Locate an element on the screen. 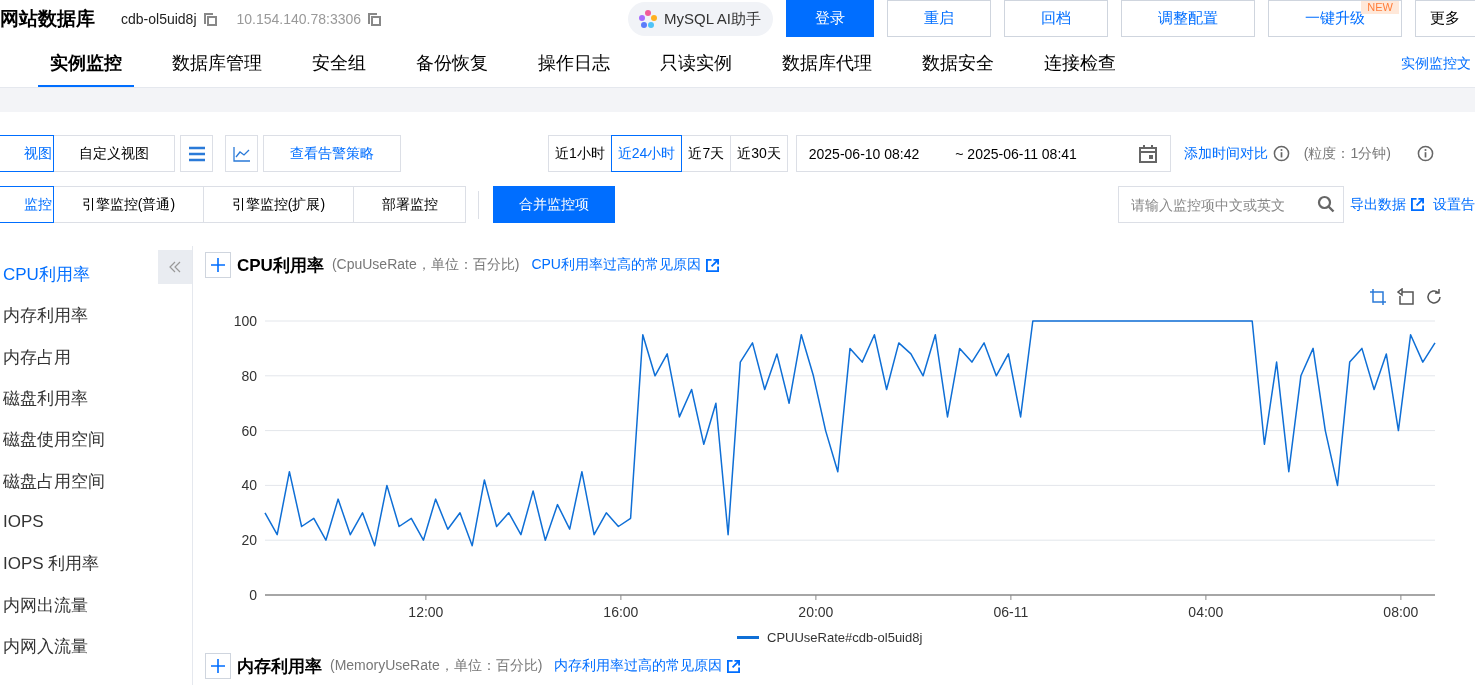  view-tab: 自定义视图 is located at coordinates (114, 153).